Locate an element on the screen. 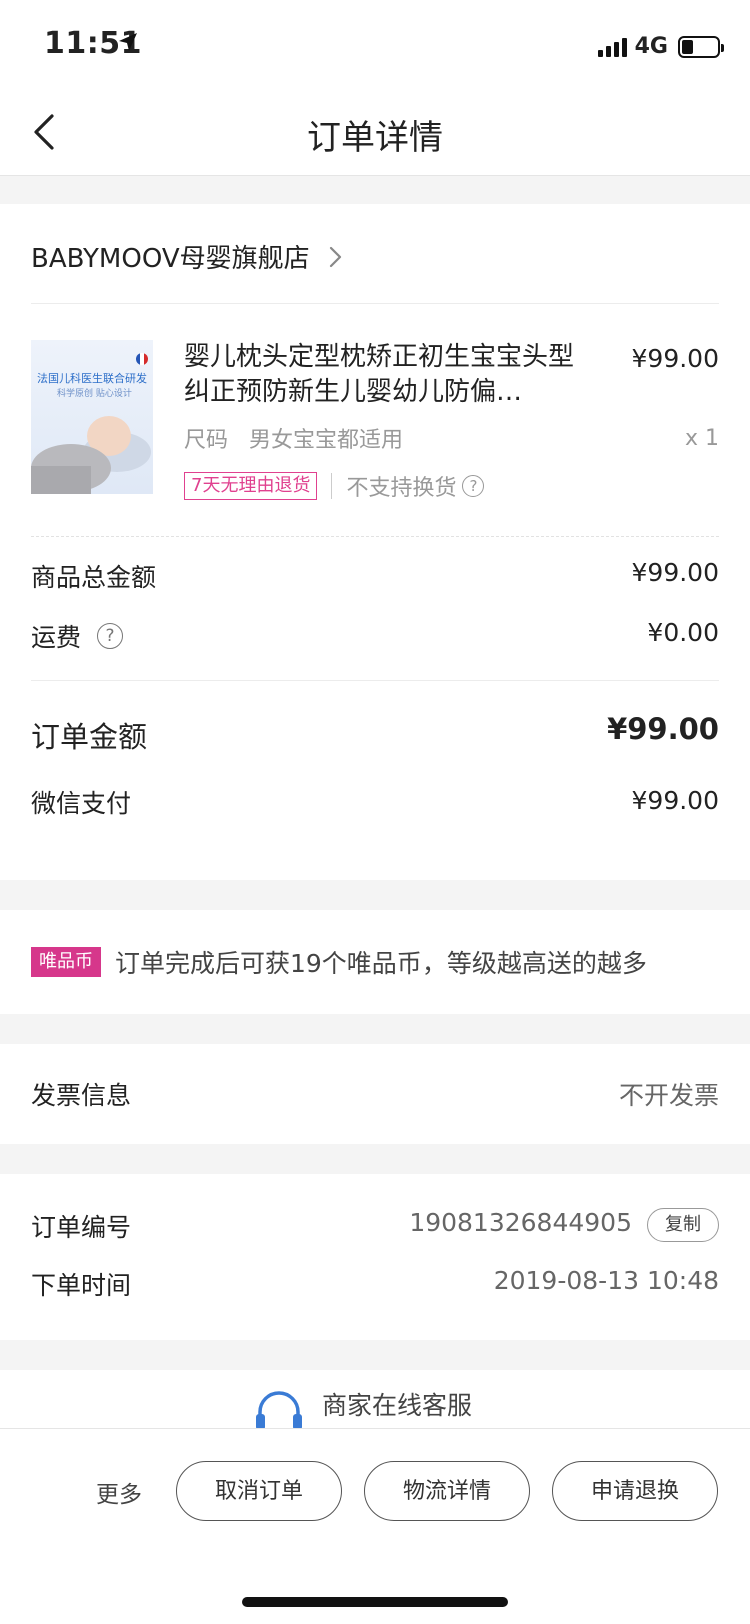  signal-icon is located at coordinates (612, 47).